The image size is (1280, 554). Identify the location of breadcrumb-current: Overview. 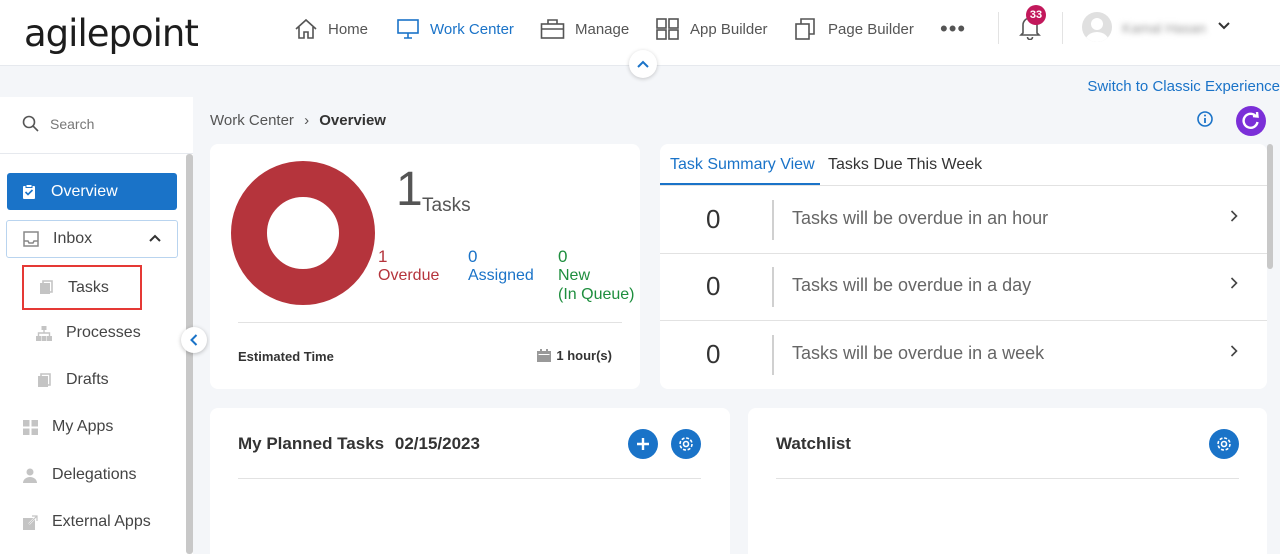
(352, 120).